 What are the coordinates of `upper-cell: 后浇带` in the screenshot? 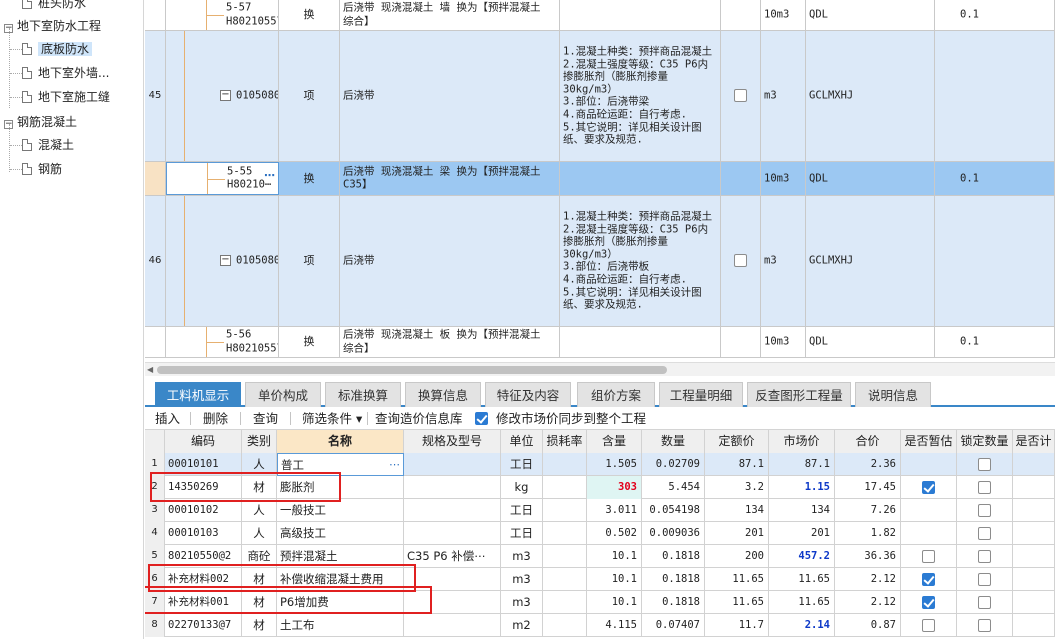 It's located at (450, 96).